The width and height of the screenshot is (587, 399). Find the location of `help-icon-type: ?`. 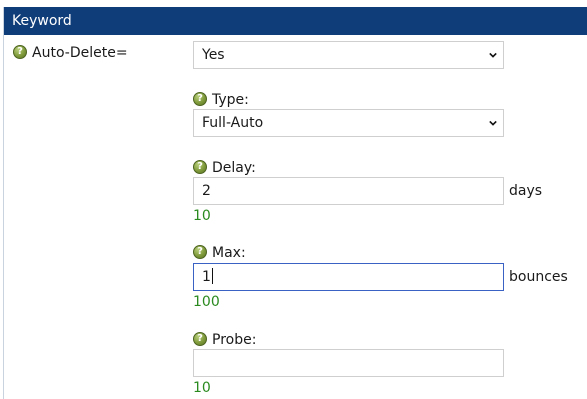

help-icon-type: ? is located at coordinates (200, 99).